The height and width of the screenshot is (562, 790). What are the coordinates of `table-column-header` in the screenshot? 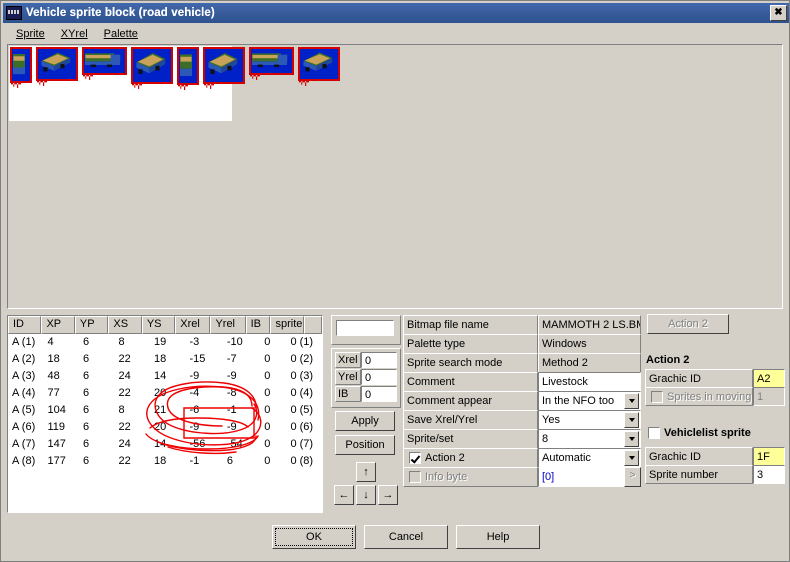 It's located at (312, 325).